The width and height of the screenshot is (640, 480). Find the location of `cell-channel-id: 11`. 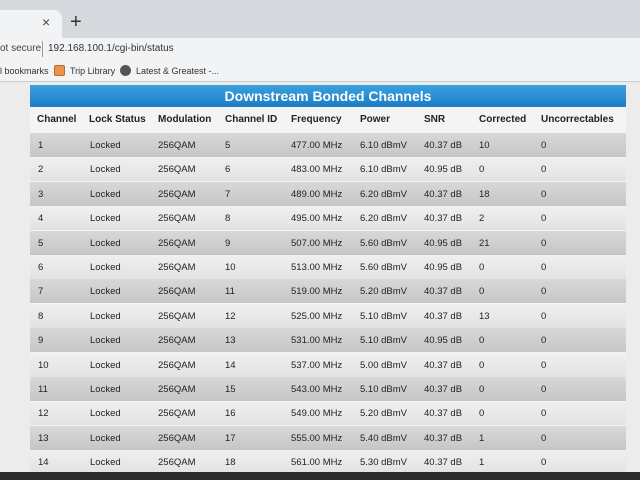

cell-channel-id: 11 is located at coordinates (230, 292).